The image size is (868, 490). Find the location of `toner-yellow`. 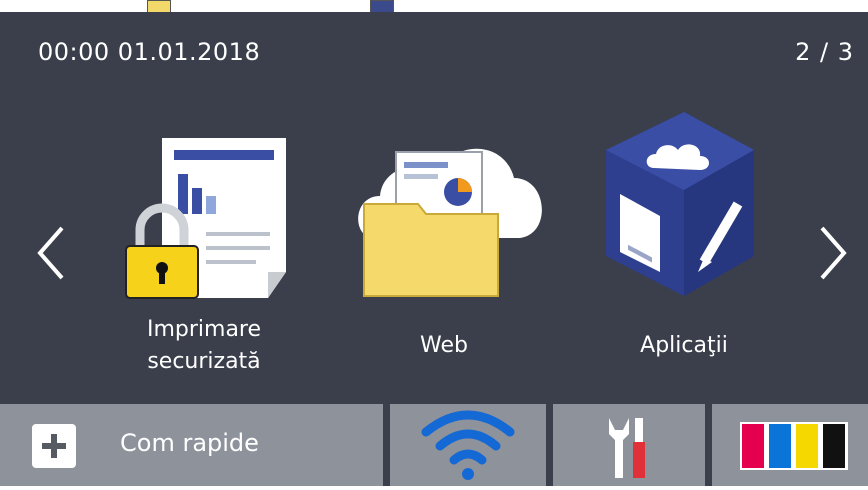

toner-yellow is located at coordinates (807, 446).